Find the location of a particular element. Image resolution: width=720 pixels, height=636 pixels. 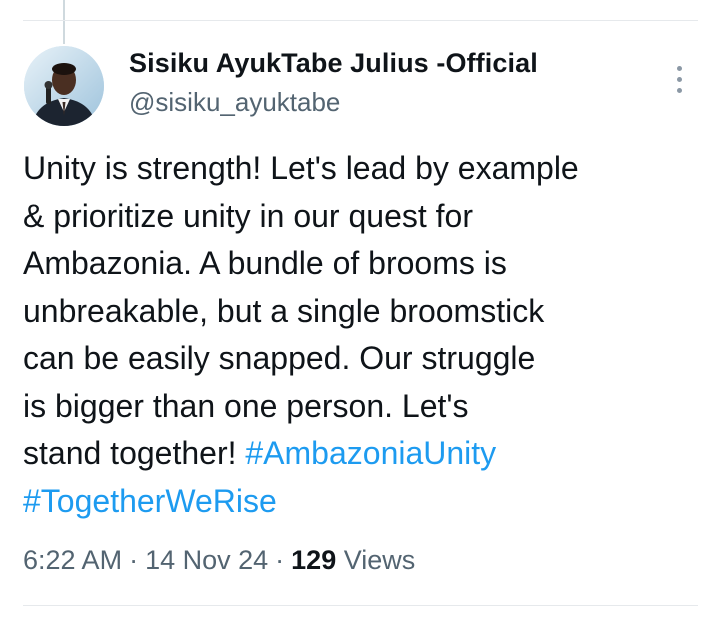

tweet-line: & prioritize unity in our quest for is located at coordinates (368, 217).